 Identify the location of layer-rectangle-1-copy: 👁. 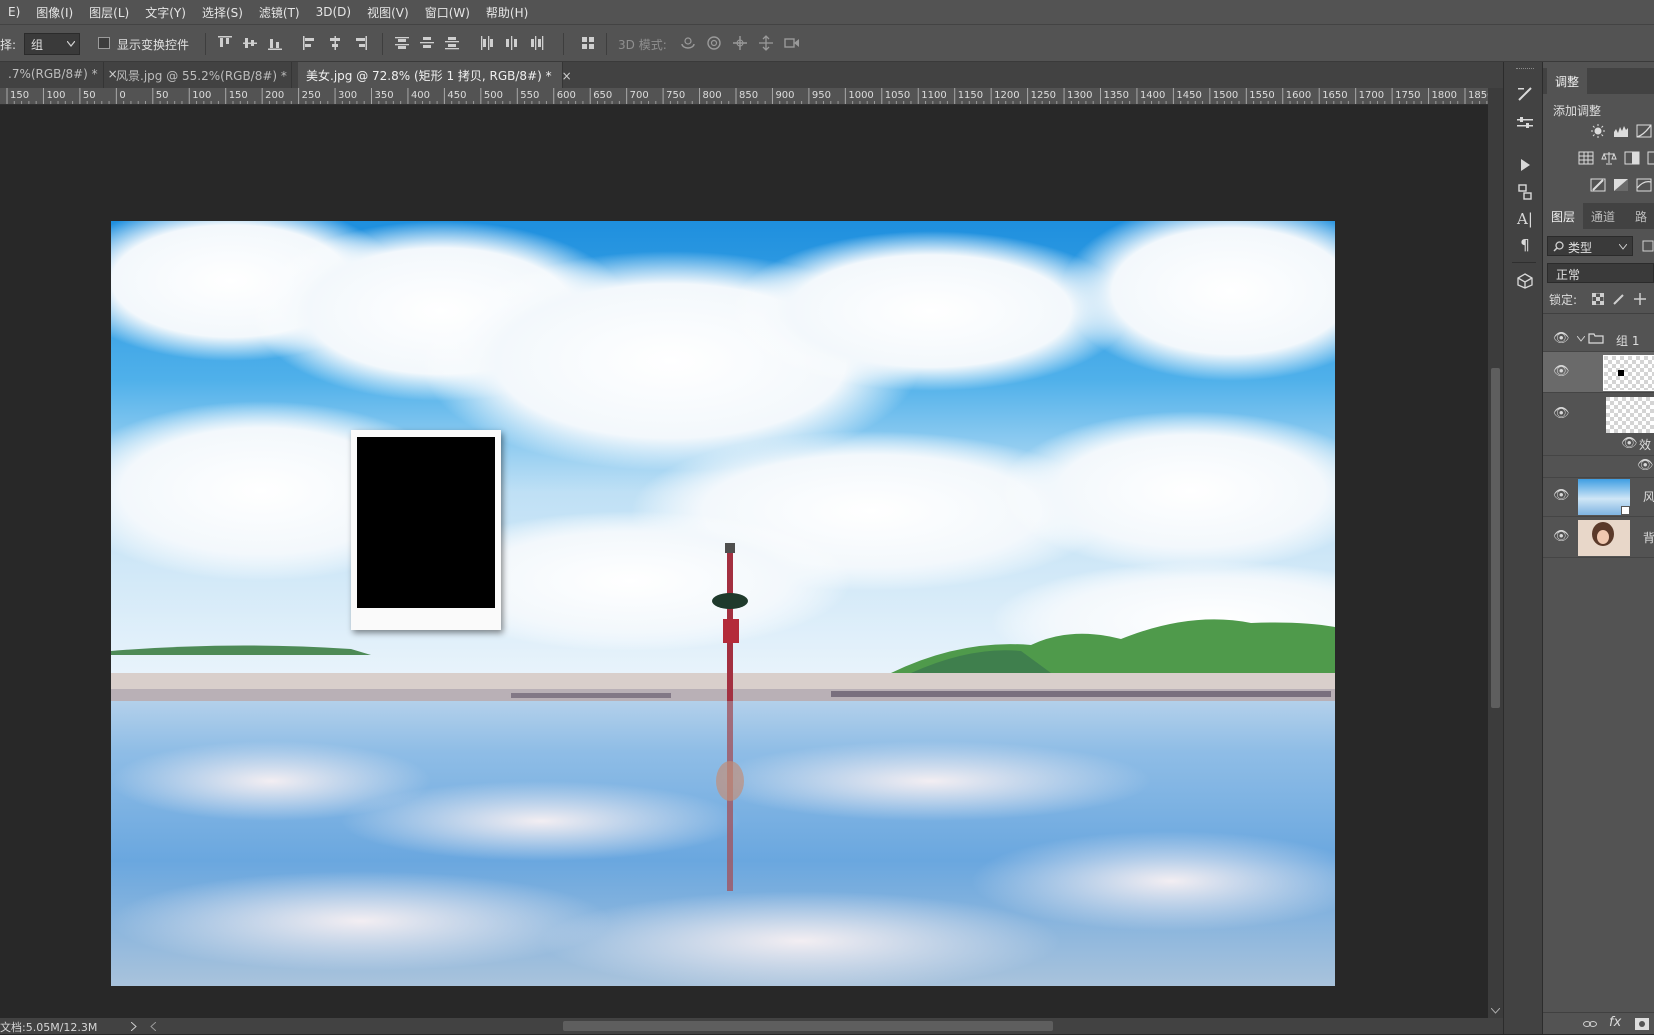
(1598, 372).